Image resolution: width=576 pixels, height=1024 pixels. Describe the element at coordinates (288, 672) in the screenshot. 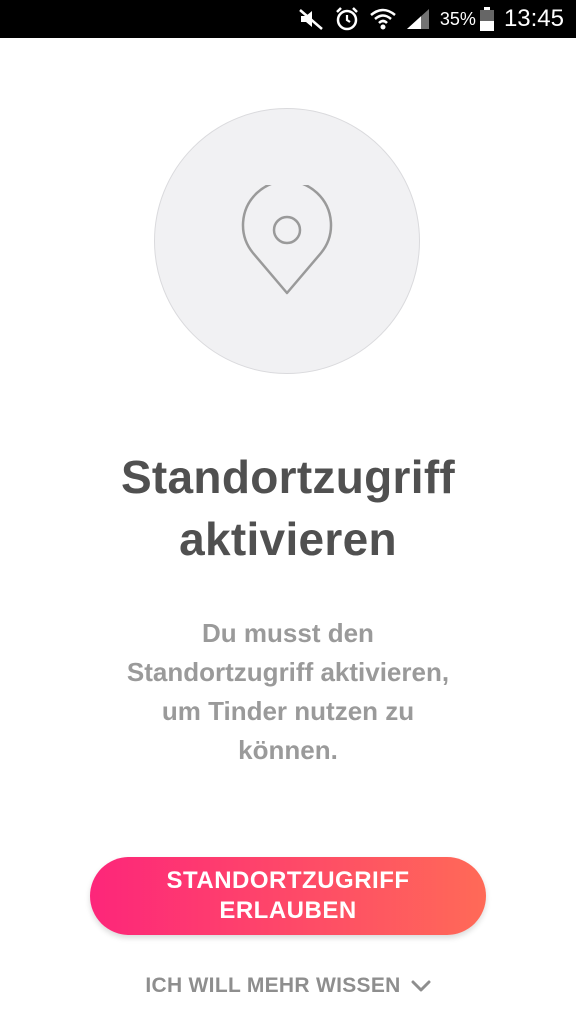

I see `description-line-2: Standortzugriff aktivieren,` at that location.